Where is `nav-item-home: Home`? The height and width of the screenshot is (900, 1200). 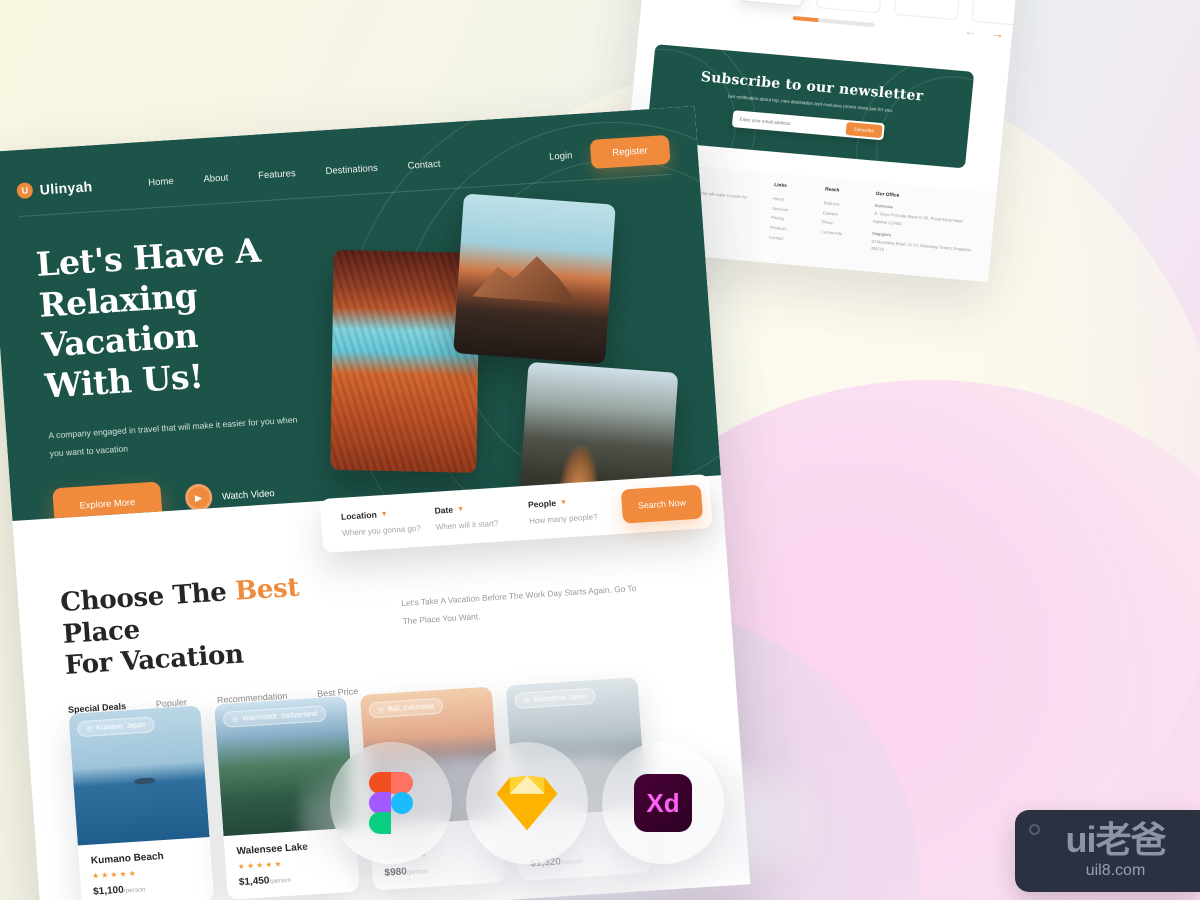
nav-item-home: Home is located at coordinates (161, 181).